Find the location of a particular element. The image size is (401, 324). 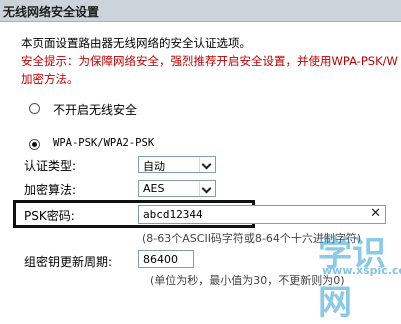

encryption-label: 加密算法: is located at coordinates (50, 190).